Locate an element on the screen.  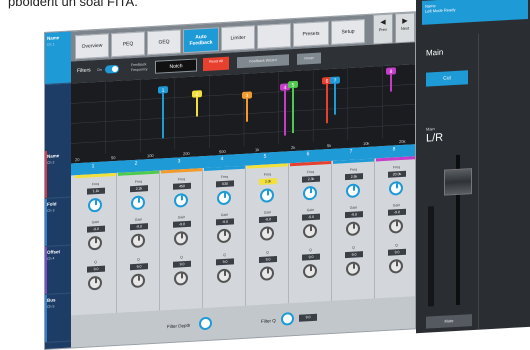
notch-marker-label: 4 is located at coordinates (285, 88).